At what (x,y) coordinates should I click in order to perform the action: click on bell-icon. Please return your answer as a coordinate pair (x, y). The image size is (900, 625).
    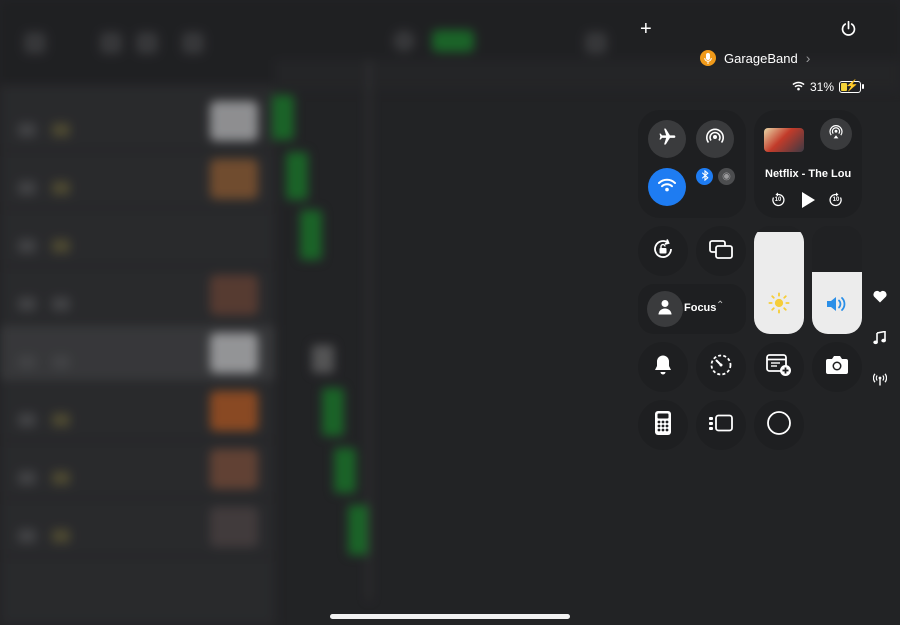
    Looking at the image, I should click on (663, 367).